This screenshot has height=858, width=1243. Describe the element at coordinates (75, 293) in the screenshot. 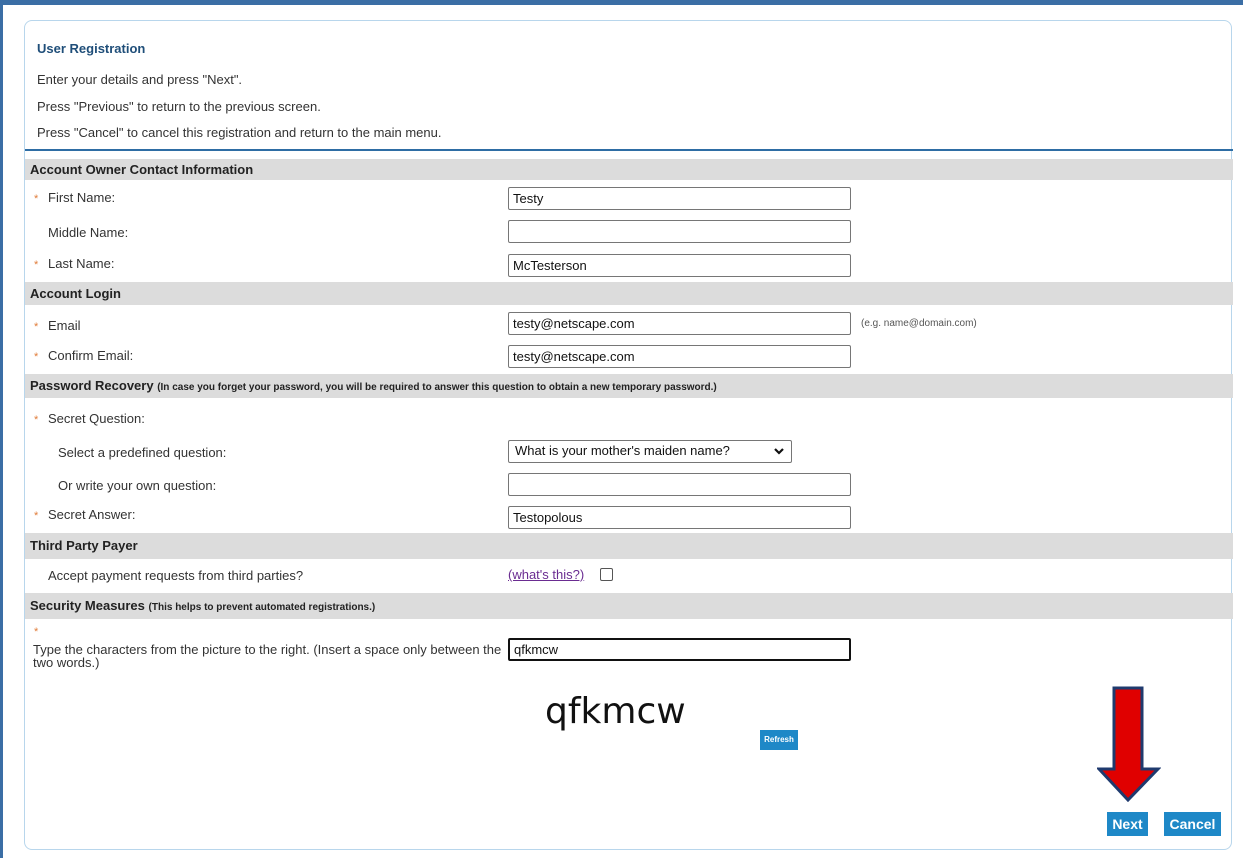

I see `section-login-title: Account Login` at that location.